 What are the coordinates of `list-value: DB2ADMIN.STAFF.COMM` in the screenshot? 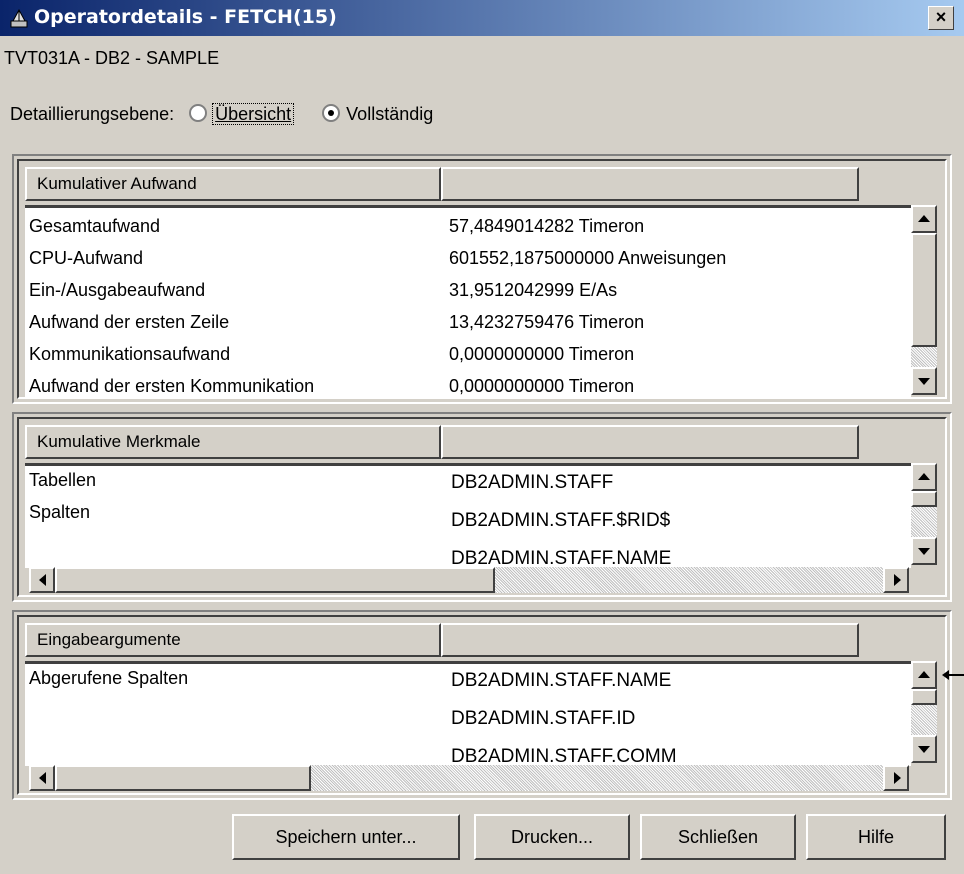 It's located at (564, 756).